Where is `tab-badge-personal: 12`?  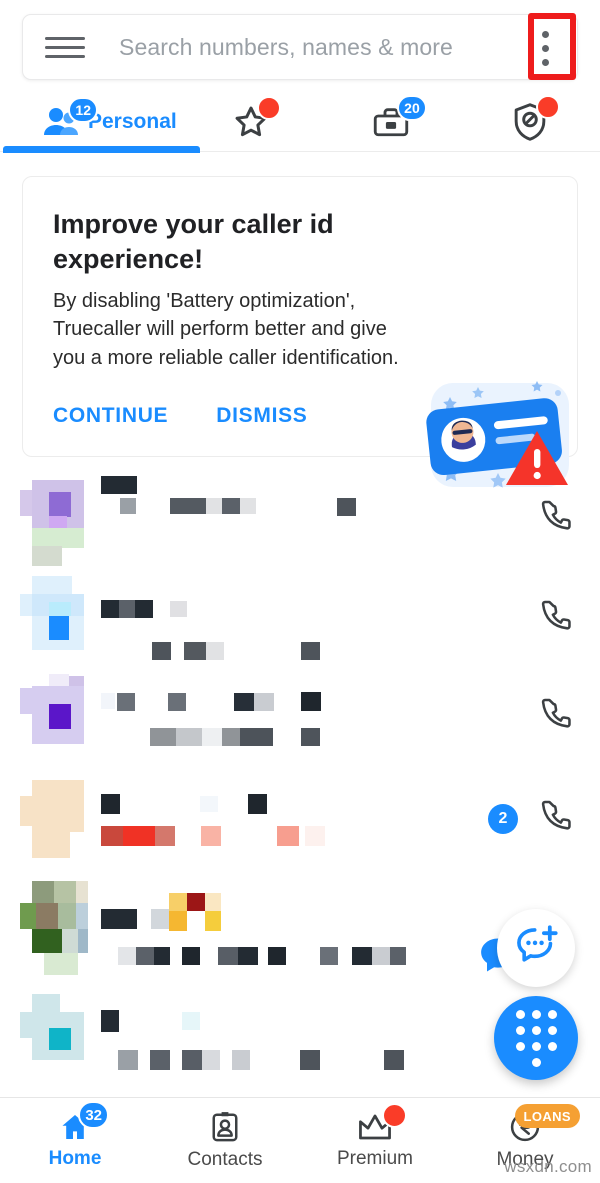 tab-badge-personal: 12 is located at coordinates (83, 109).